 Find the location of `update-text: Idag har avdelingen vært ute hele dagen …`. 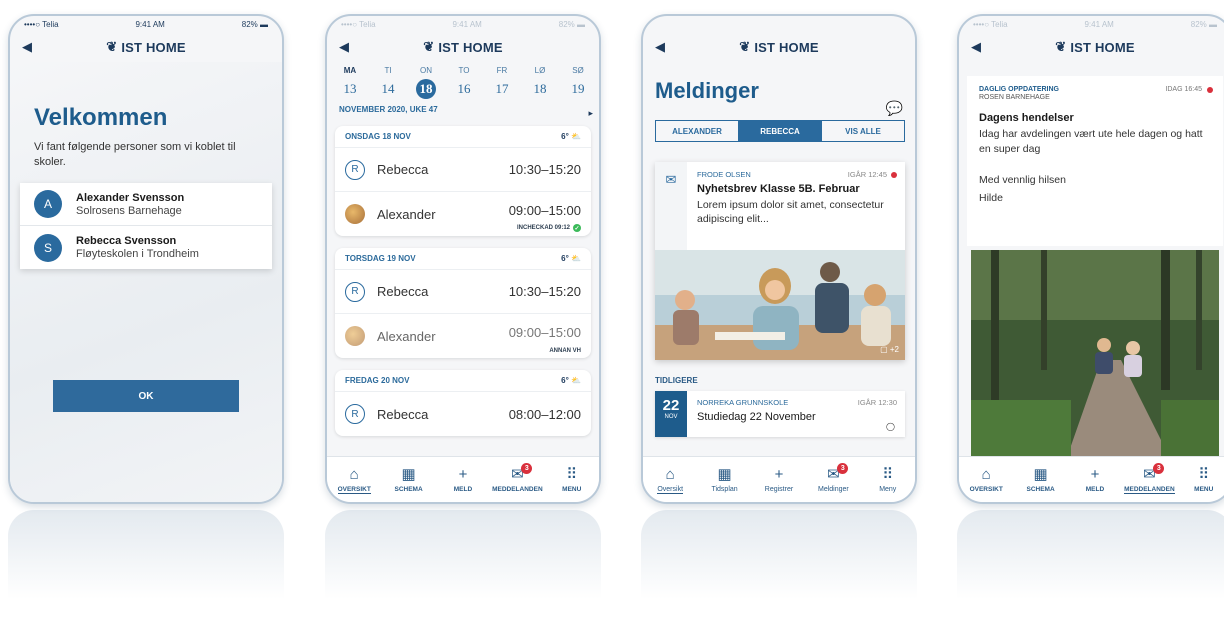

update-text: Idag har avdelingen vært ute hele dagen … is located at coordinates (1091, 141).